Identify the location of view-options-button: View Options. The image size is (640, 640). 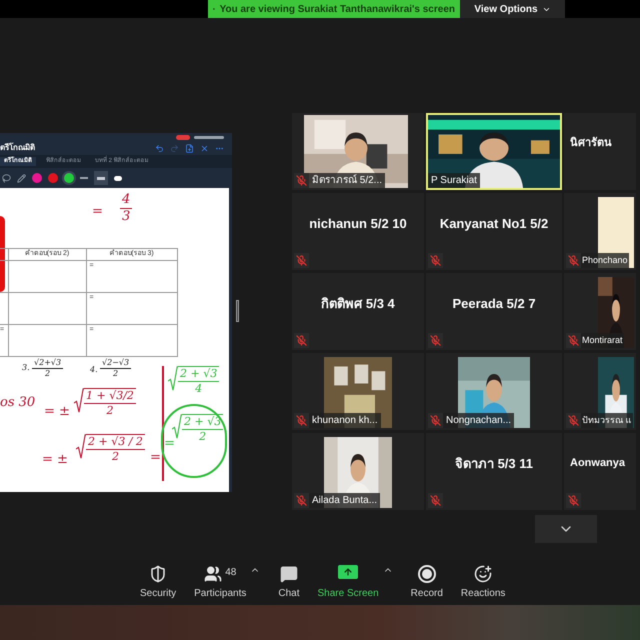
(512, 9).